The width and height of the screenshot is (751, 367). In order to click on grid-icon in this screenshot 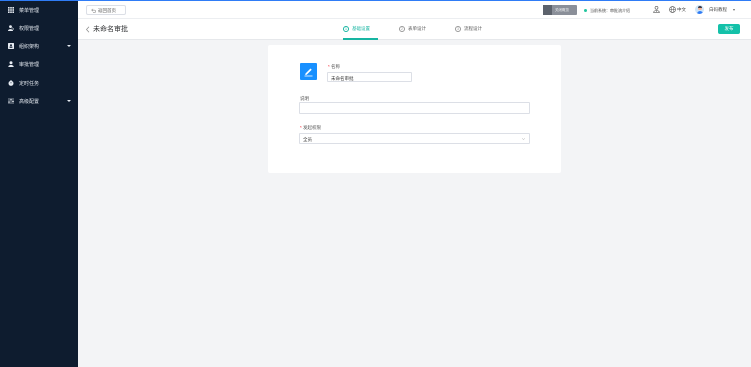, I will do `click(11, 10)`.